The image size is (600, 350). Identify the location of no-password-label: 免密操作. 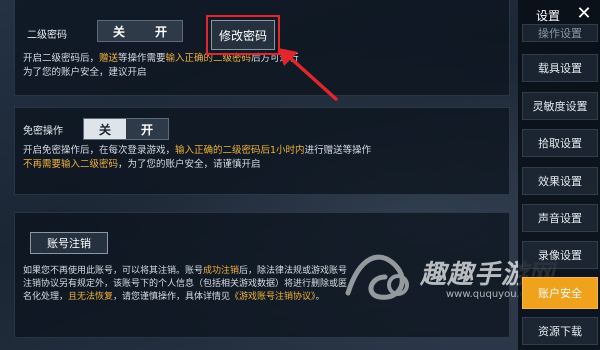
(43, 131).